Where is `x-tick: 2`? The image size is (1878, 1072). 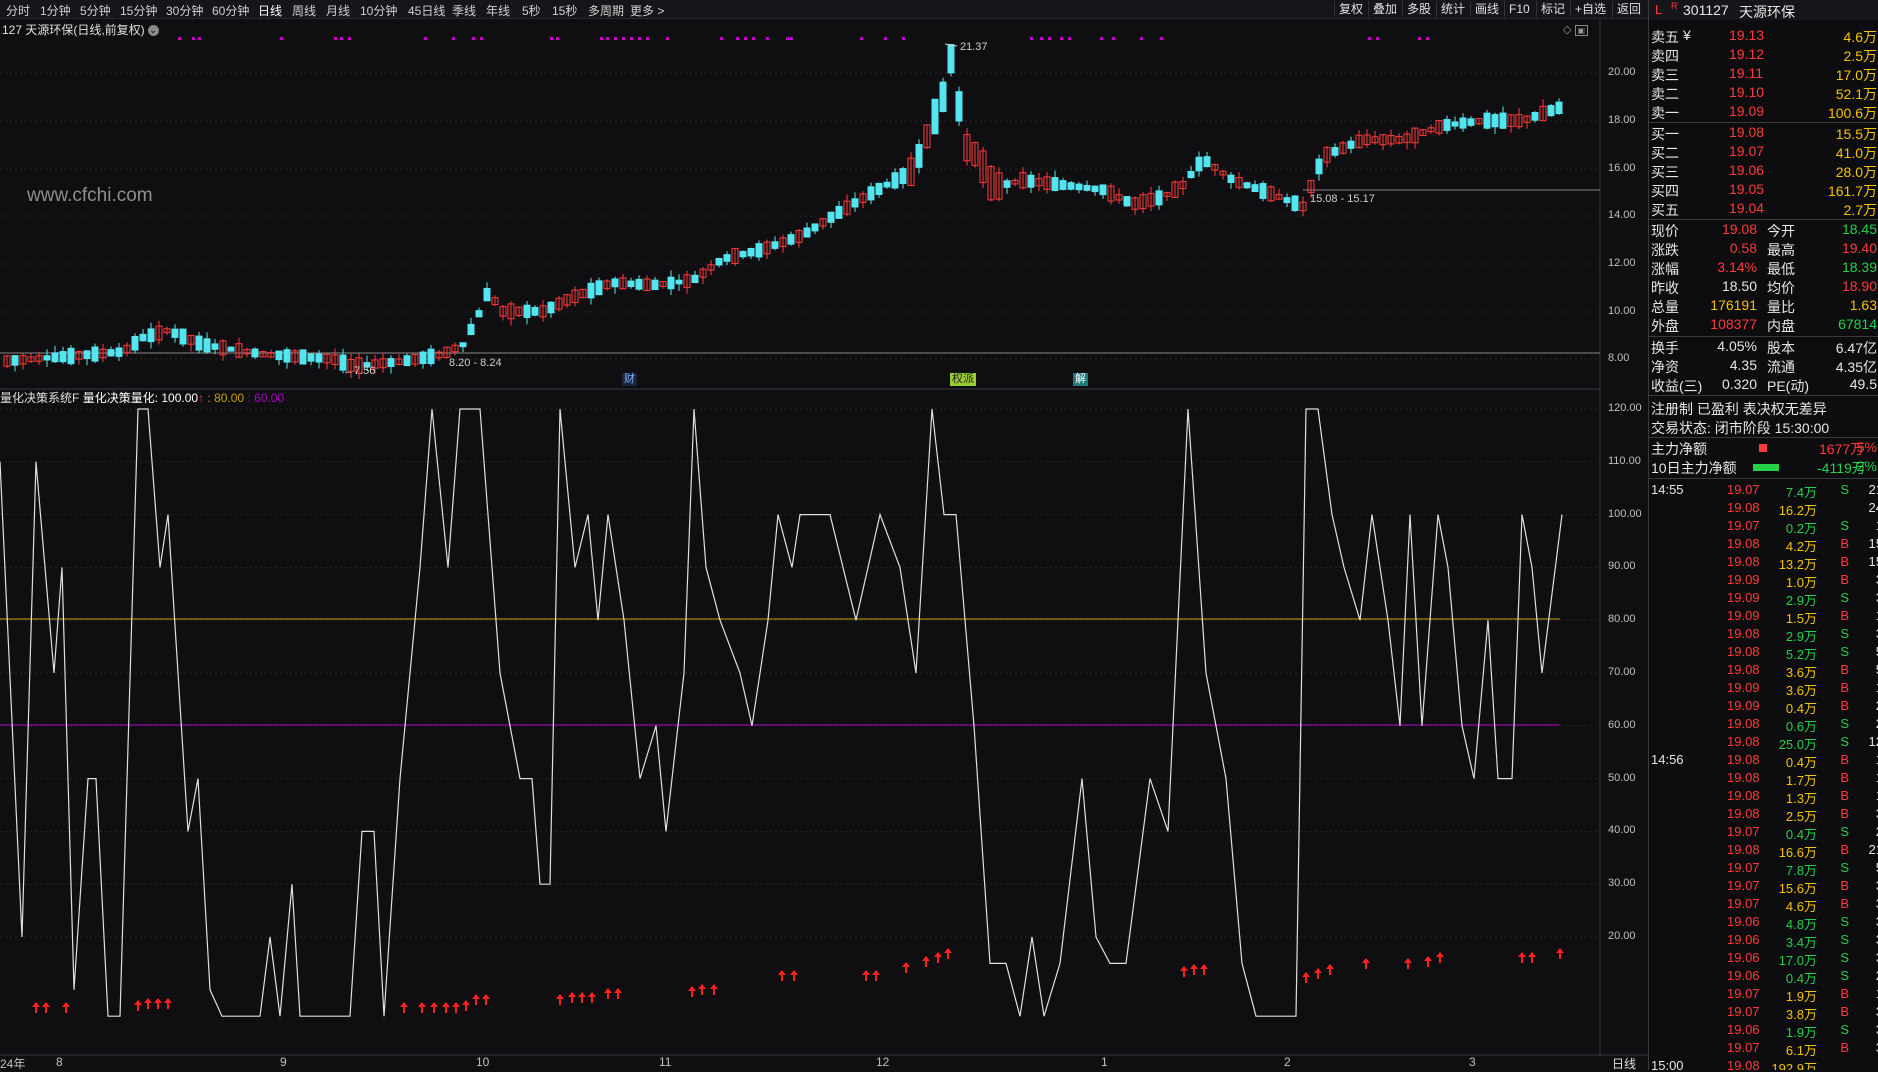
x-tick: 2 is located at coordinates (1287, 1062).